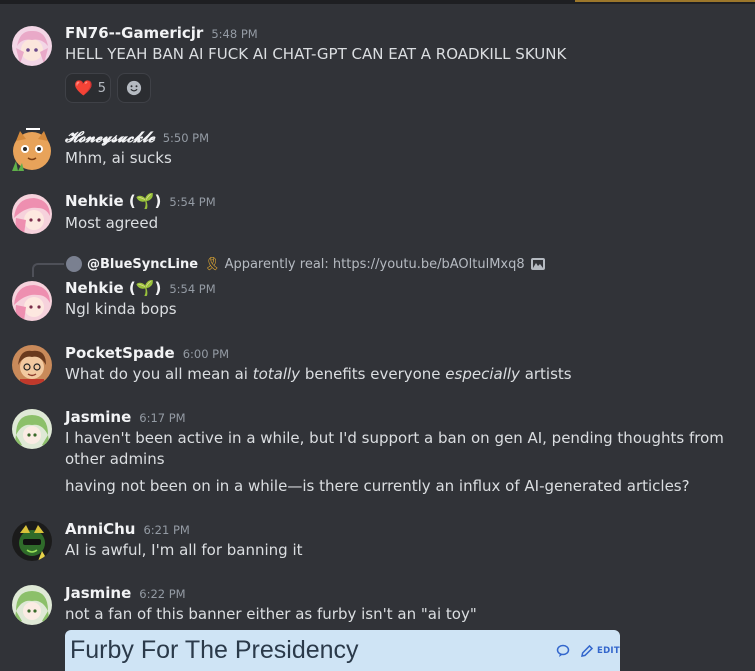 The image size is (755, 671). I want to click on text-emphasis: totally, so click(276, 374).